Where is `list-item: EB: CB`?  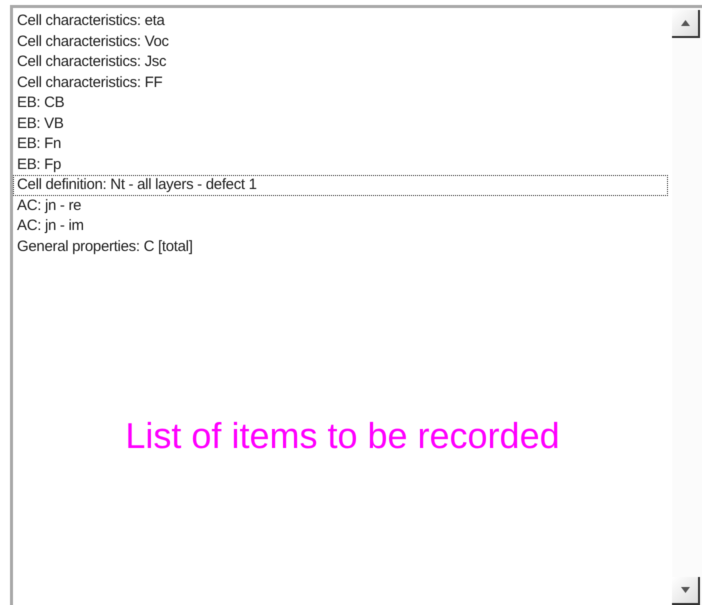 list-item: EB: CB is located at coordinates (40, 103).